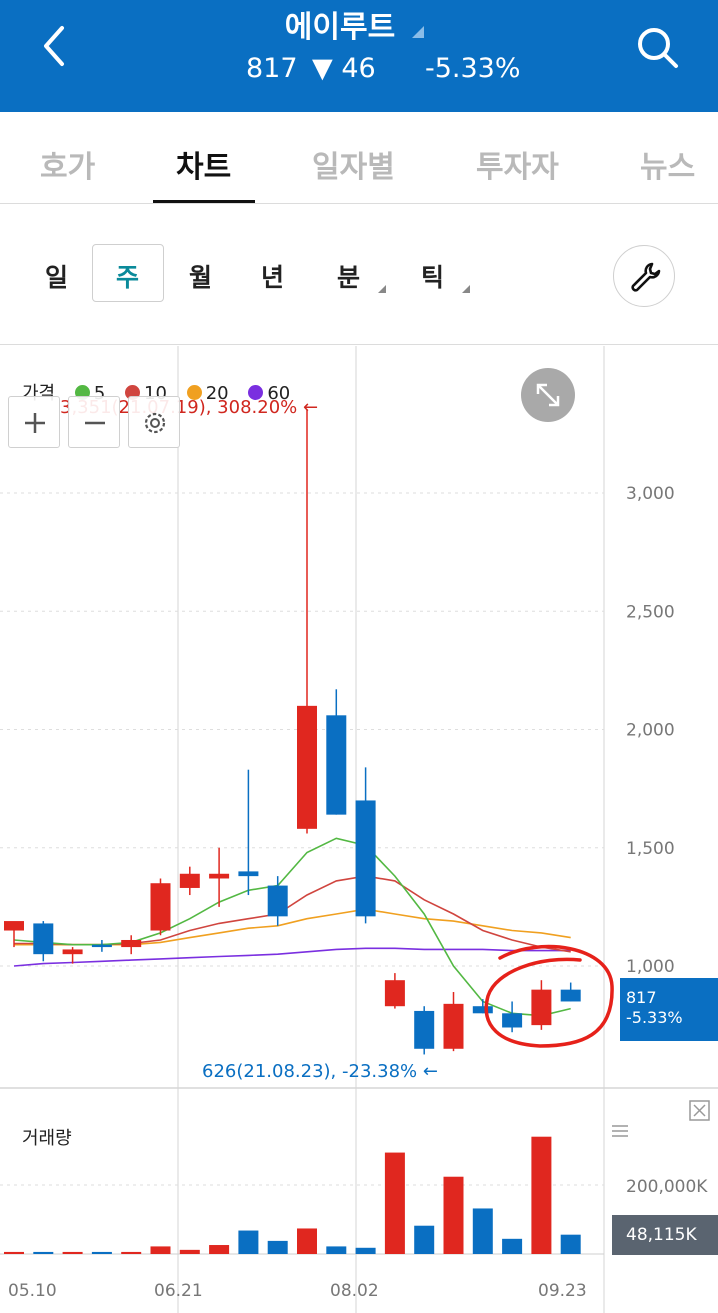 The width and height of the screenshot is (718, 1313). What do you see at coordinates (292, 957) in the screenshot?
I see `ma-line-ma60` at bounding box center [292, 957].